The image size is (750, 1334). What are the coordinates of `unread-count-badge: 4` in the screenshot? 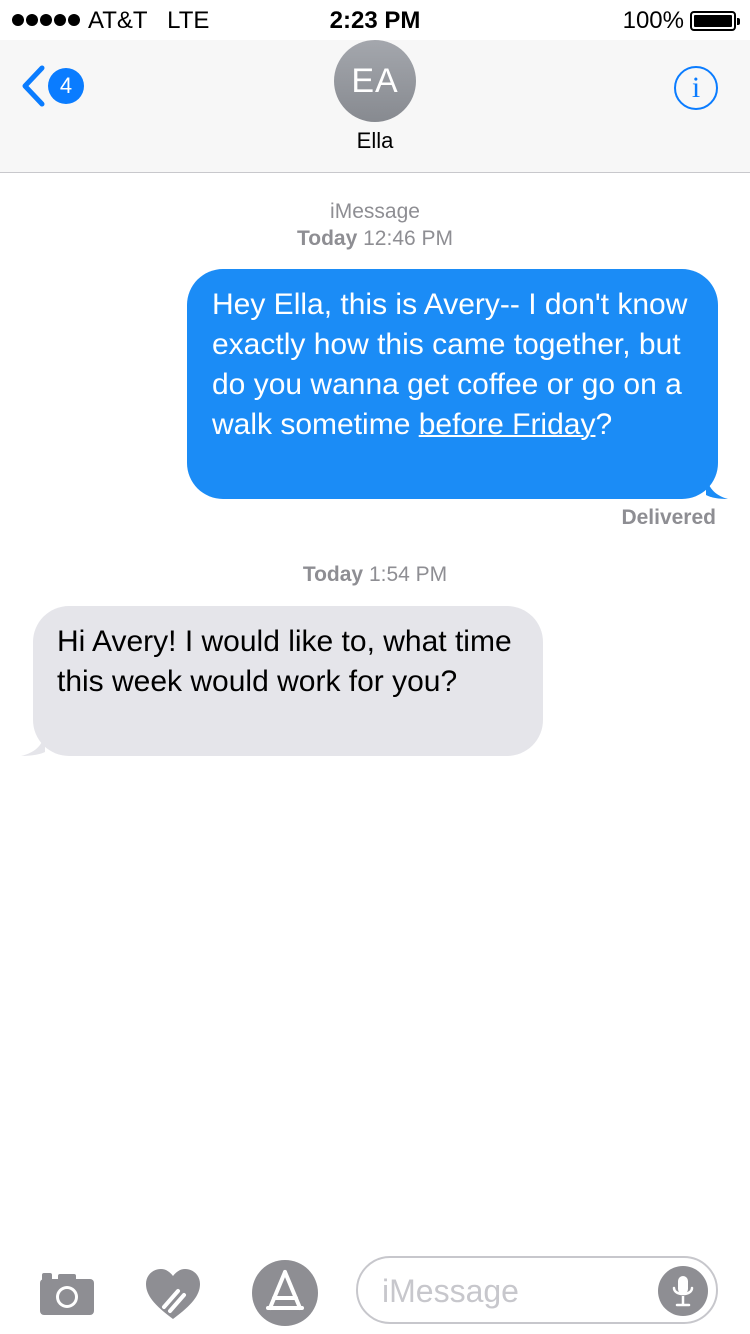 It's located at (66, 86).